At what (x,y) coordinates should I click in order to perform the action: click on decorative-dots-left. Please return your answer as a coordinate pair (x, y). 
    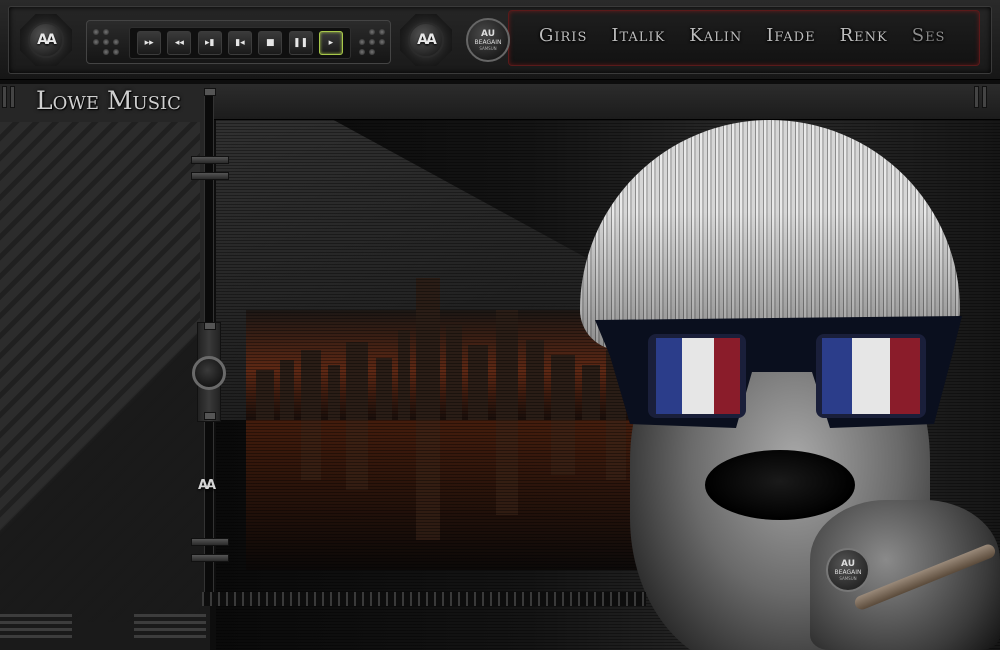
    Looking at the image, I should click on (107, 43).